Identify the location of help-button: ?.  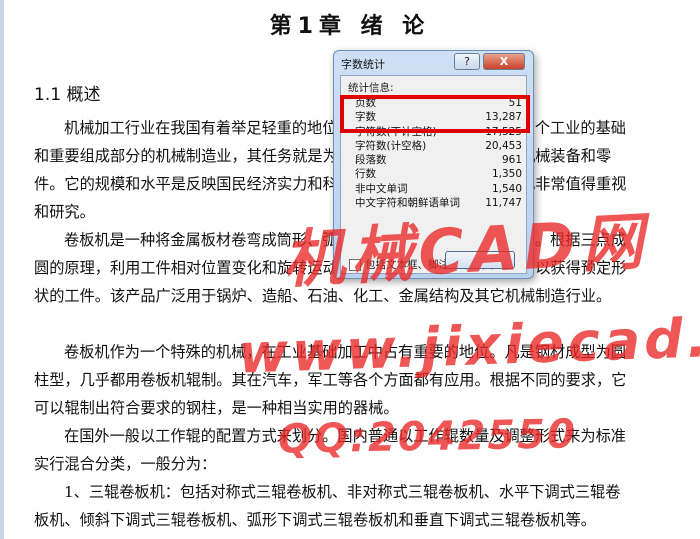
(467, 61).